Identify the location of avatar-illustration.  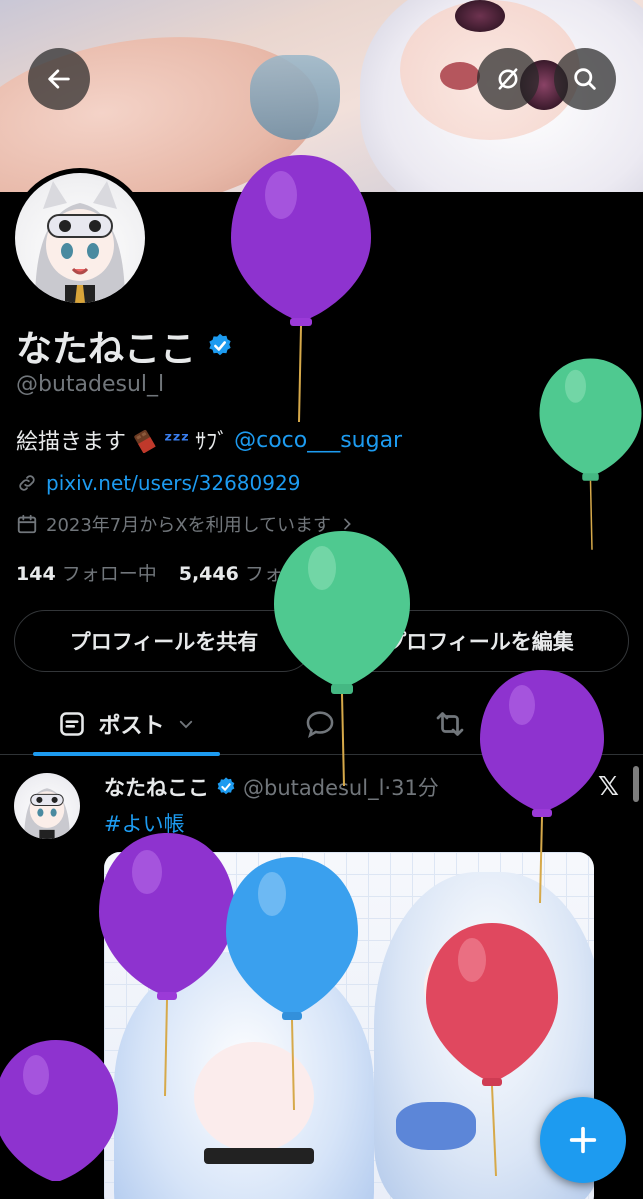
(80, 242).